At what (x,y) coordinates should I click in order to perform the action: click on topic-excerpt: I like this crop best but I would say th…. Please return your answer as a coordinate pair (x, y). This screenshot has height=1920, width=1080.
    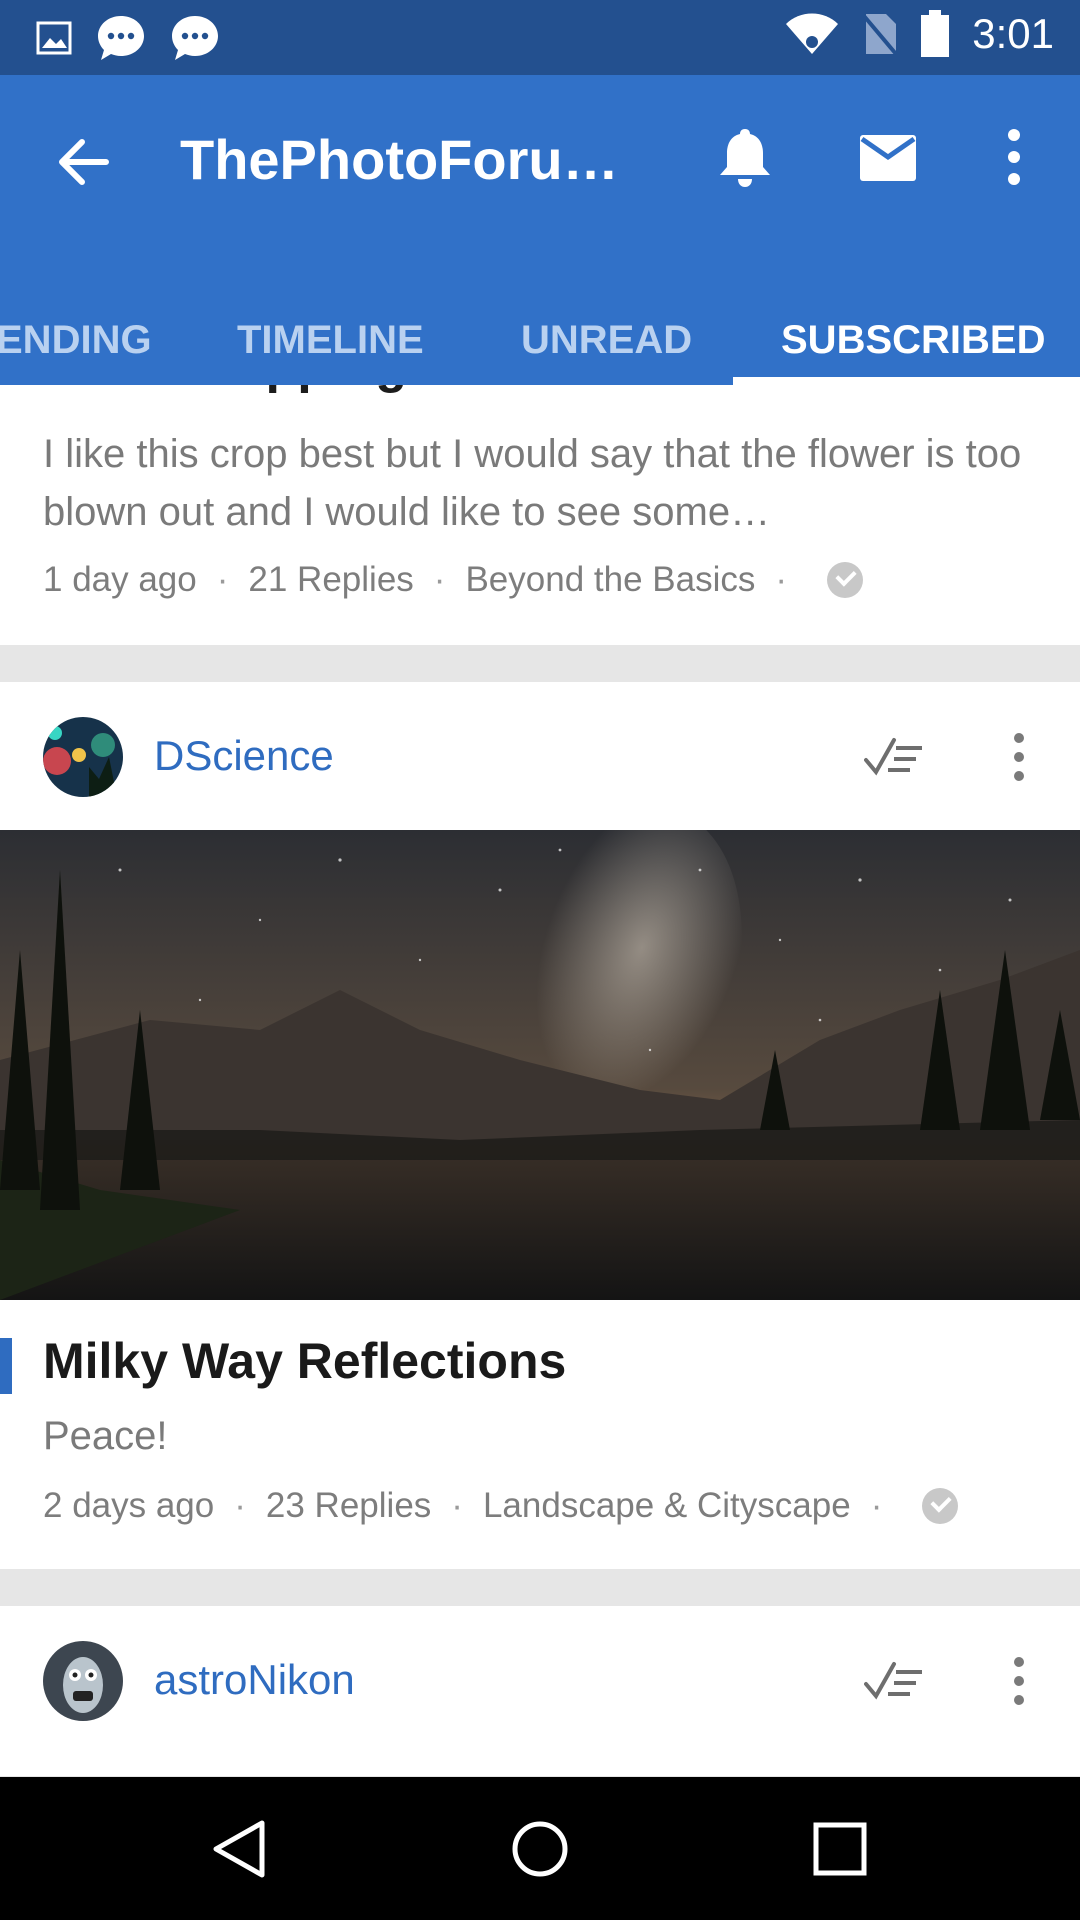
    Looking at the image, I should click on (532, 483).